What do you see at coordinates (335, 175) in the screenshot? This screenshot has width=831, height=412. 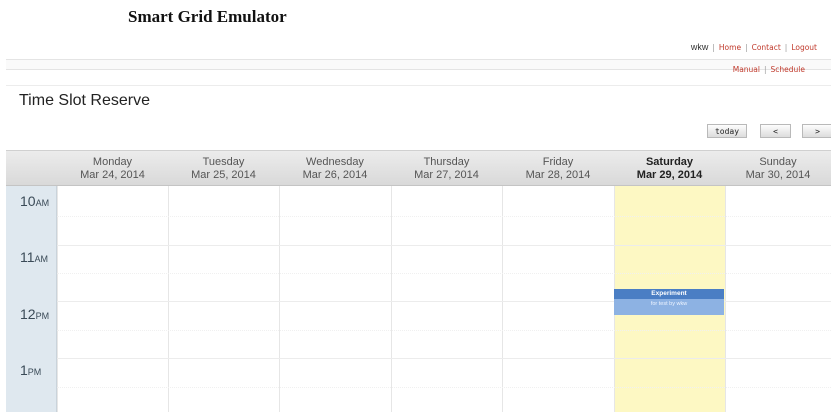 I see `day-date: Mar 26, 2014` at bounding box center [335, 175].